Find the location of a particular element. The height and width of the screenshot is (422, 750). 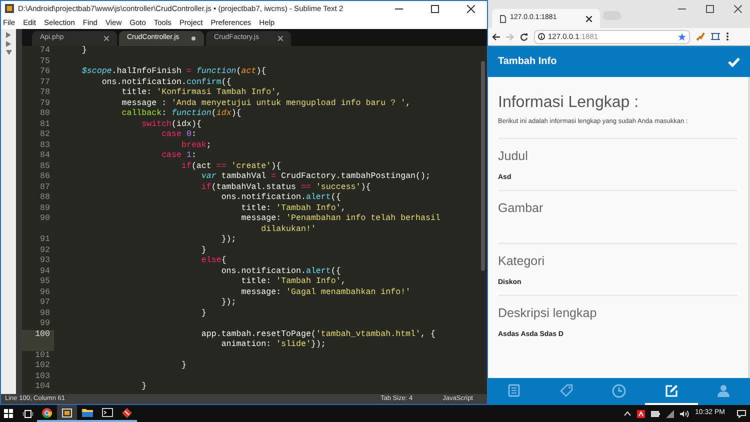

code-line: animation: 'slide'}); is located at coordinates (273, 344).